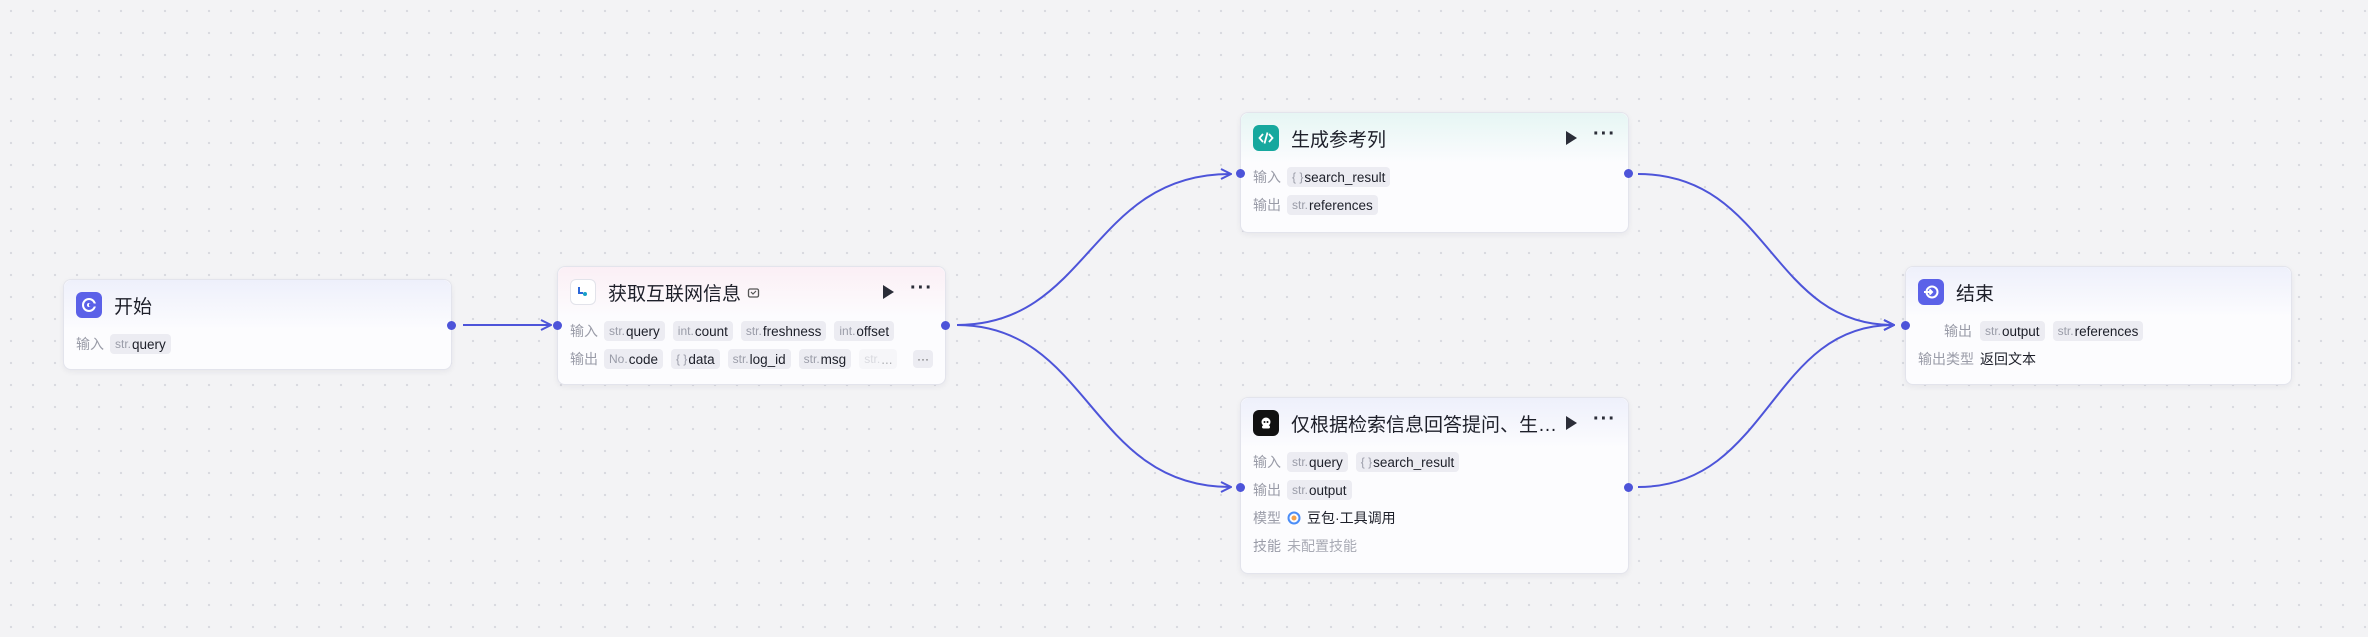 The image size is (2368, 637). I want to click on code-output-row: 输出 str. references, so click(1434, 205).